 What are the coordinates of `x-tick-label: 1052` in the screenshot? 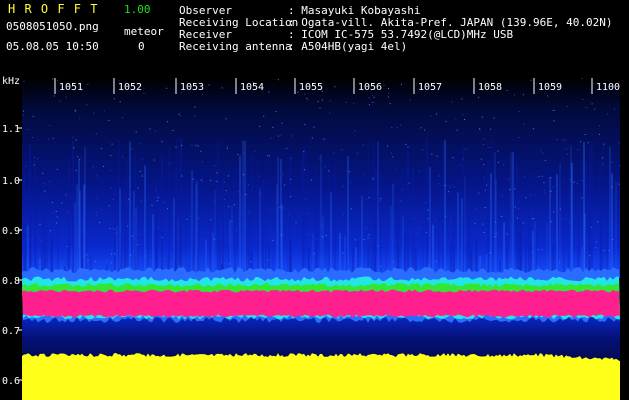 It's located at (130, 87).